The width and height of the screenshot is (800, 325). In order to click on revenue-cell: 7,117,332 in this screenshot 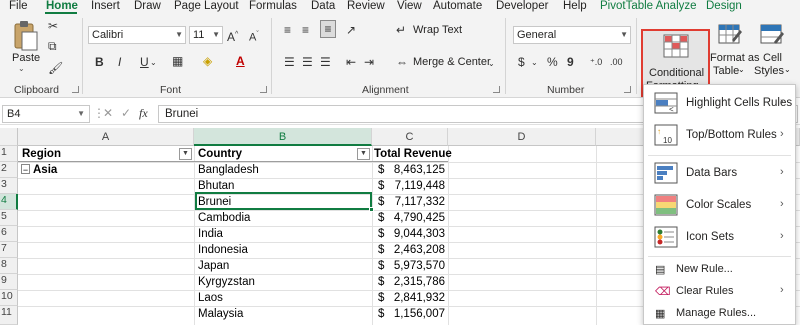, I will do `click(417, 202)`.